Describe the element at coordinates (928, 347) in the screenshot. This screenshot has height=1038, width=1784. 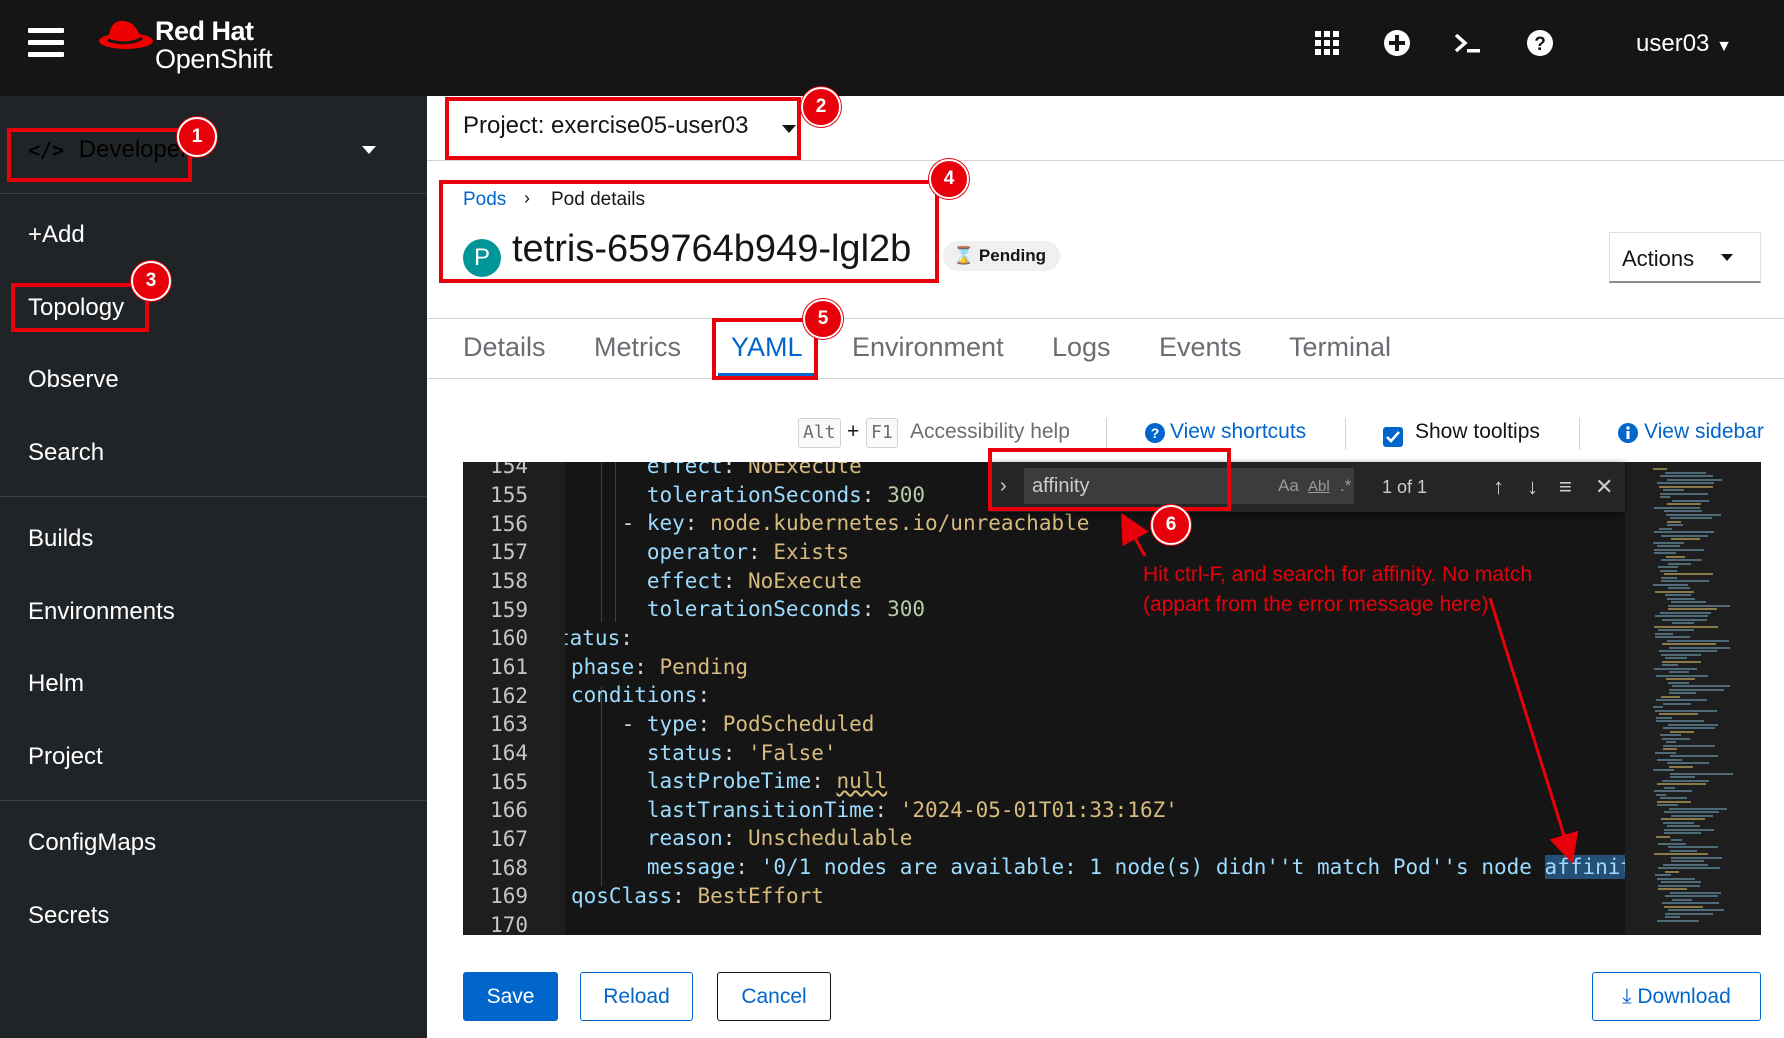
I see `tab-environment: Environment` at that location.